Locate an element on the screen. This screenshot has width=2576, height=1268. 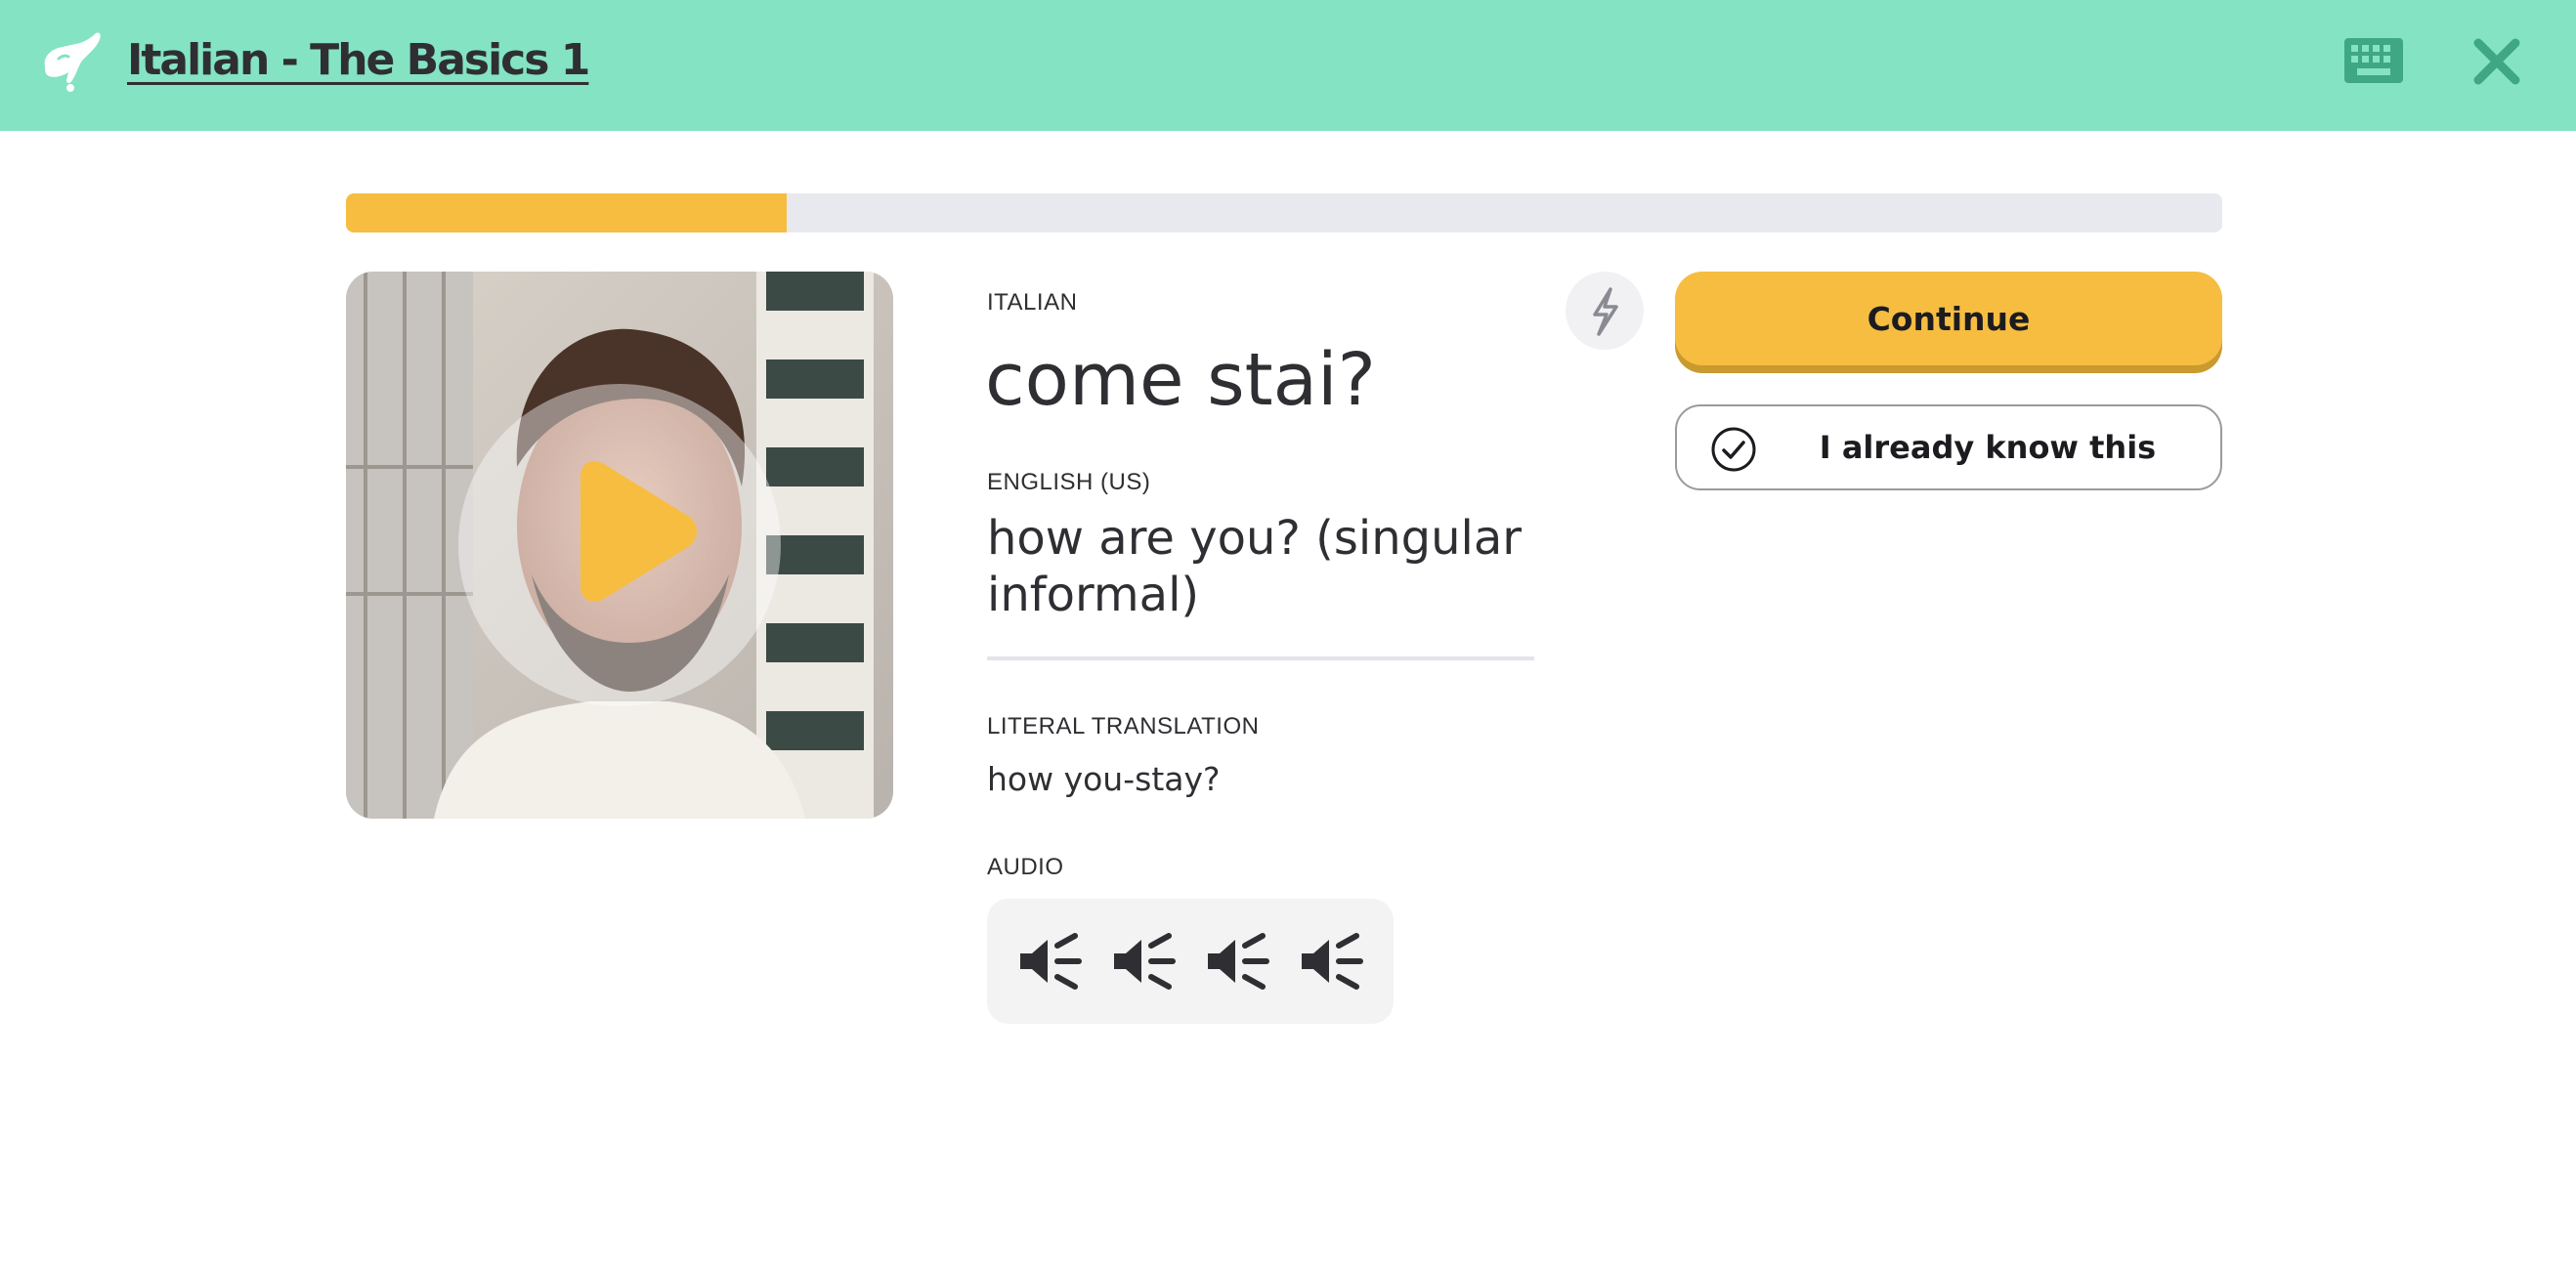
keyboard-icon is located at coordinates (2374, 60).